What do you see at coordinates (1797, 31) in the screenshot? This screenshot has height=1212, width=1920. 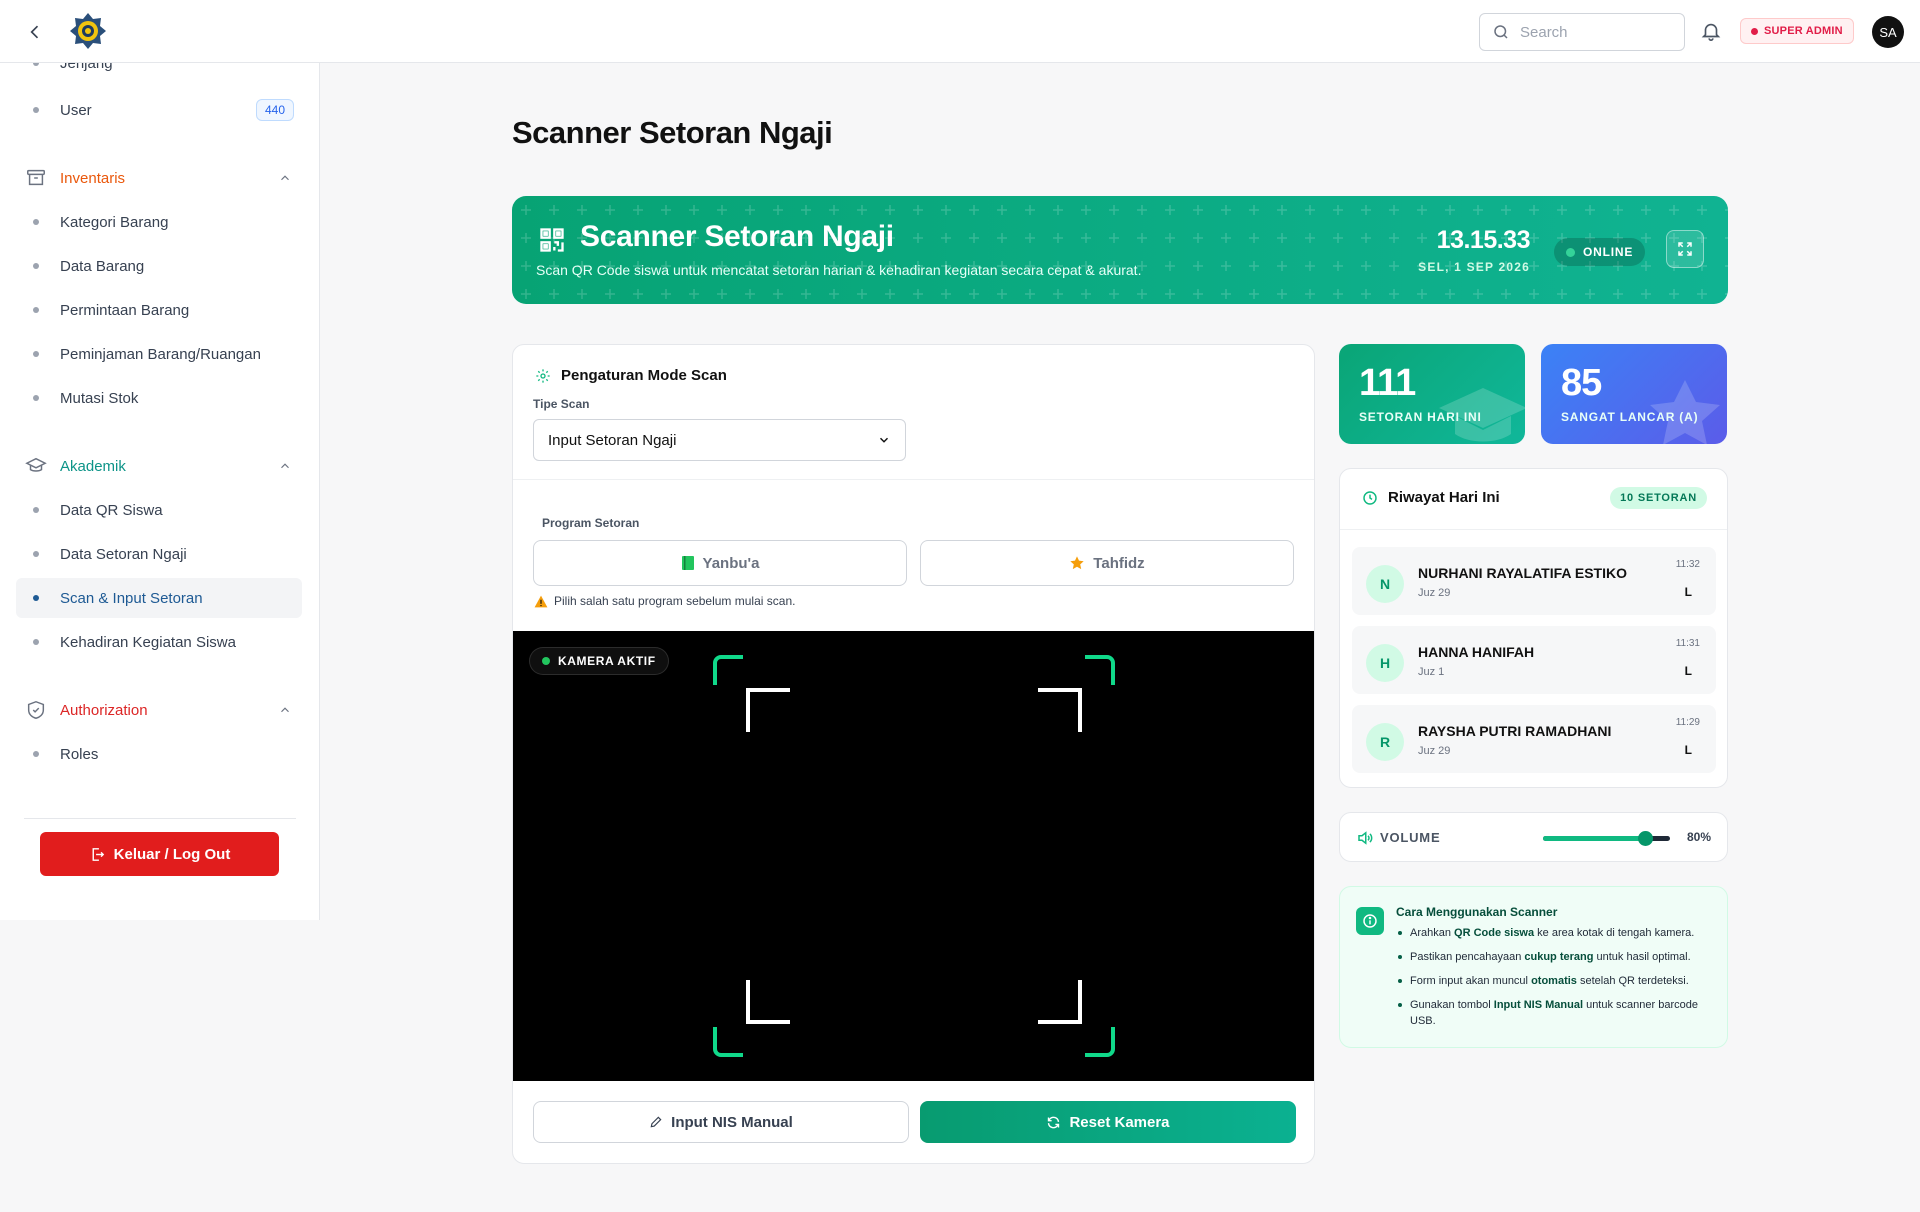 I see `role-badge: SUPER ADMIN` at bounding box center [1797, 31].